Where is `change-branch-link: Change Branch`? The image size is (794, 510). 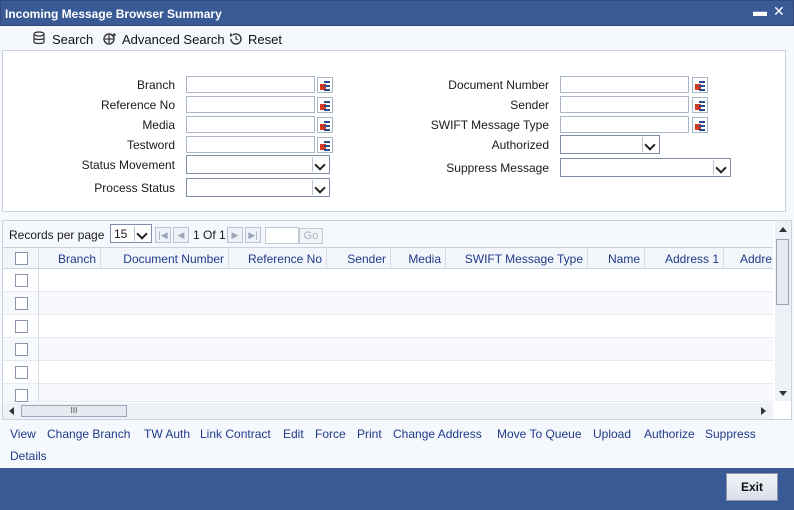
change-branch-link: Change Branch is located at coordinates (88, 434).